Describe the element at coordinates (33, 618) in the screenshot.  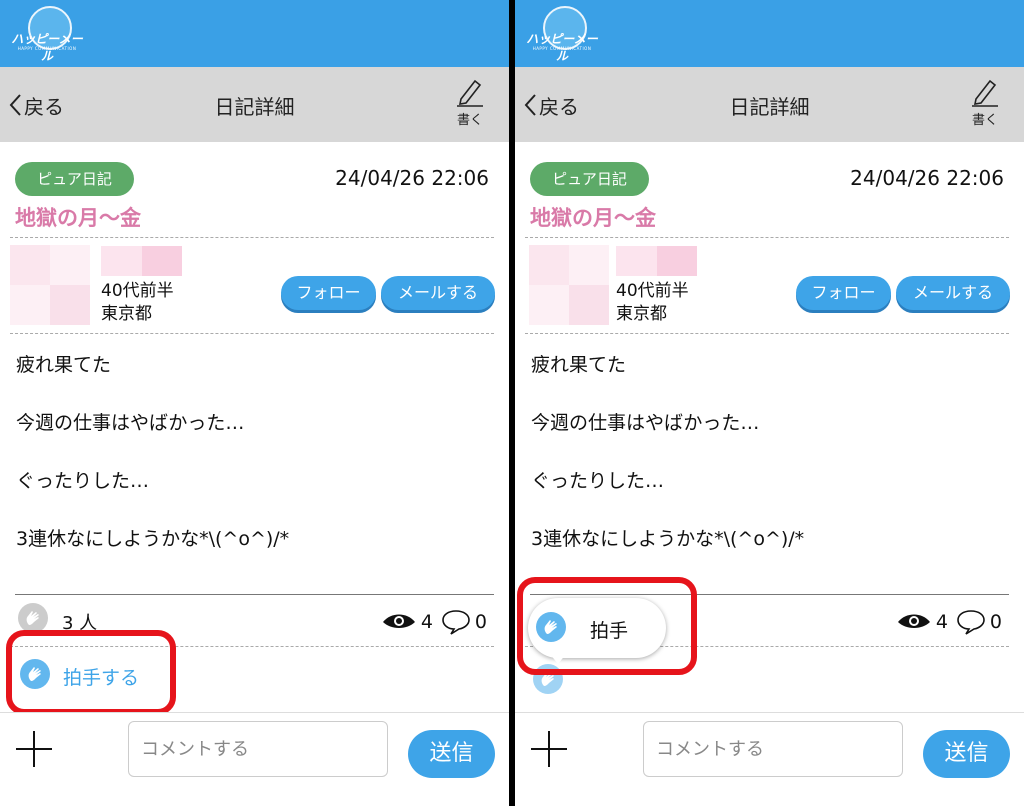
I see `clap-hand-icon` at that location.